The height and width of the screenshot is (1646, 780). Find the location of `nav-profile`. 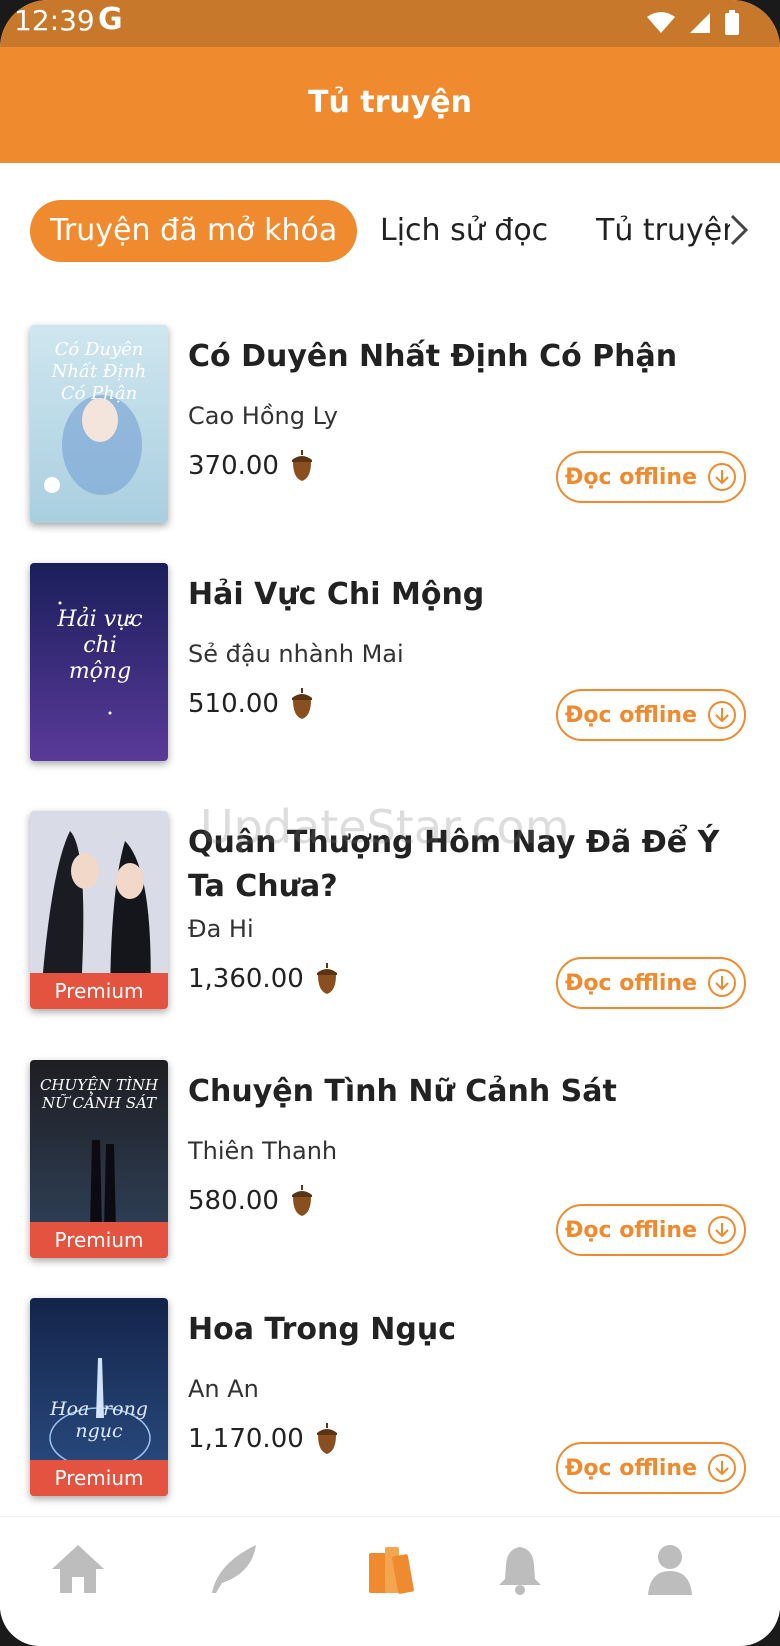

nav-profile is located at coordinates (670, 1569).